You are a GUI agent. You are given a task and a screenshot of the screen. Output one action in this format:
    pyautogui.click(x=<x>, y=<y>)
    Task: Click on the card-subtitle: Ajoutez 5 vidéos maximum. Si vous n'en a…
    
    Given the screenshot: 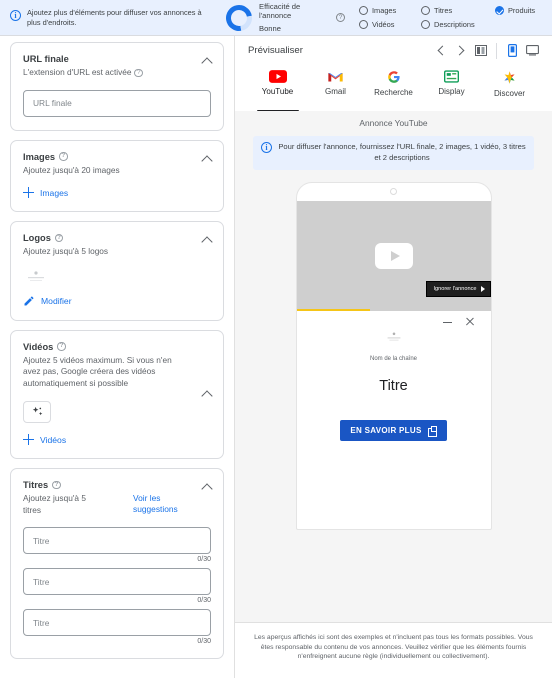 What is the action you would take?
    pyautogui.click(x=97, y=371)
    